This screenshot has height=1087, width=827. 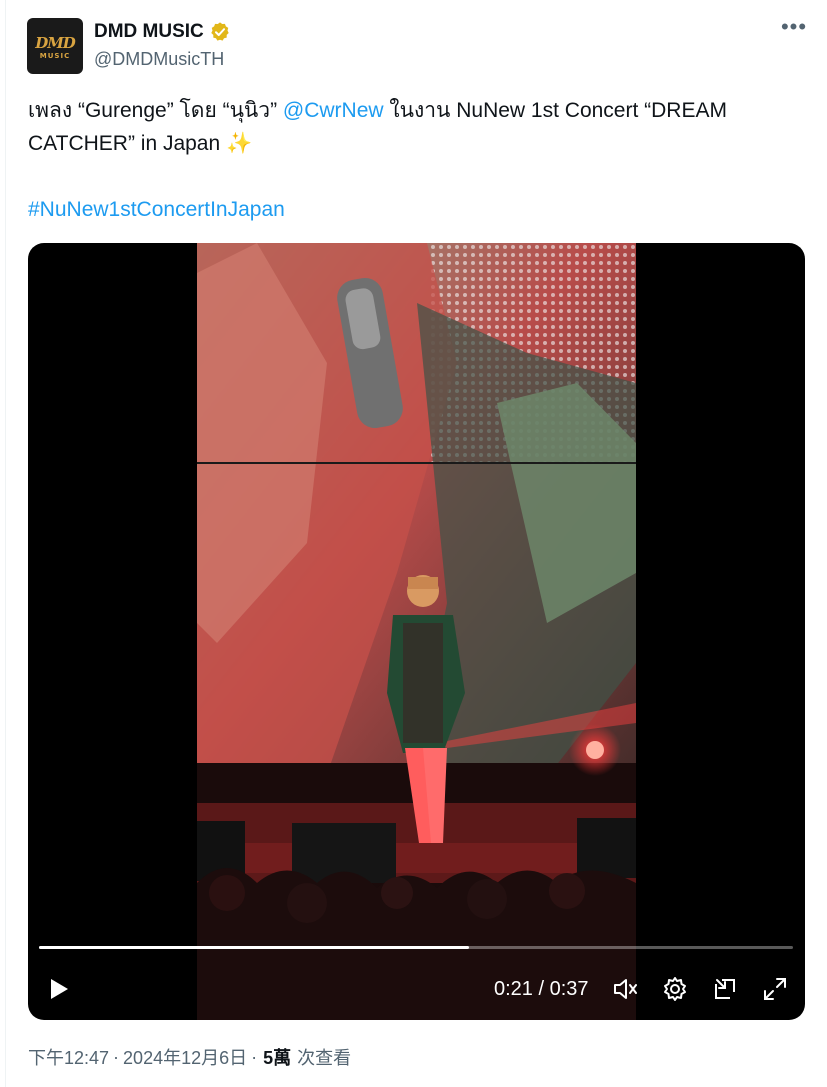 I want to click on mention-link: @CwrNew, so click(x=333, y=110).